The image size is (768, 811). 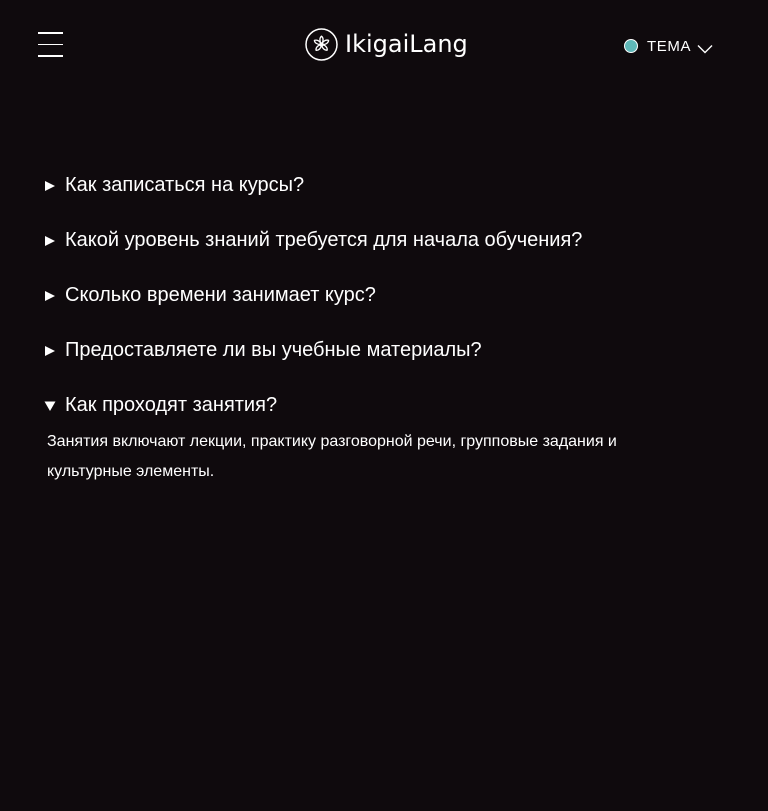 I want to click on hamburger-menu-icon, so click(x=50, y=44).